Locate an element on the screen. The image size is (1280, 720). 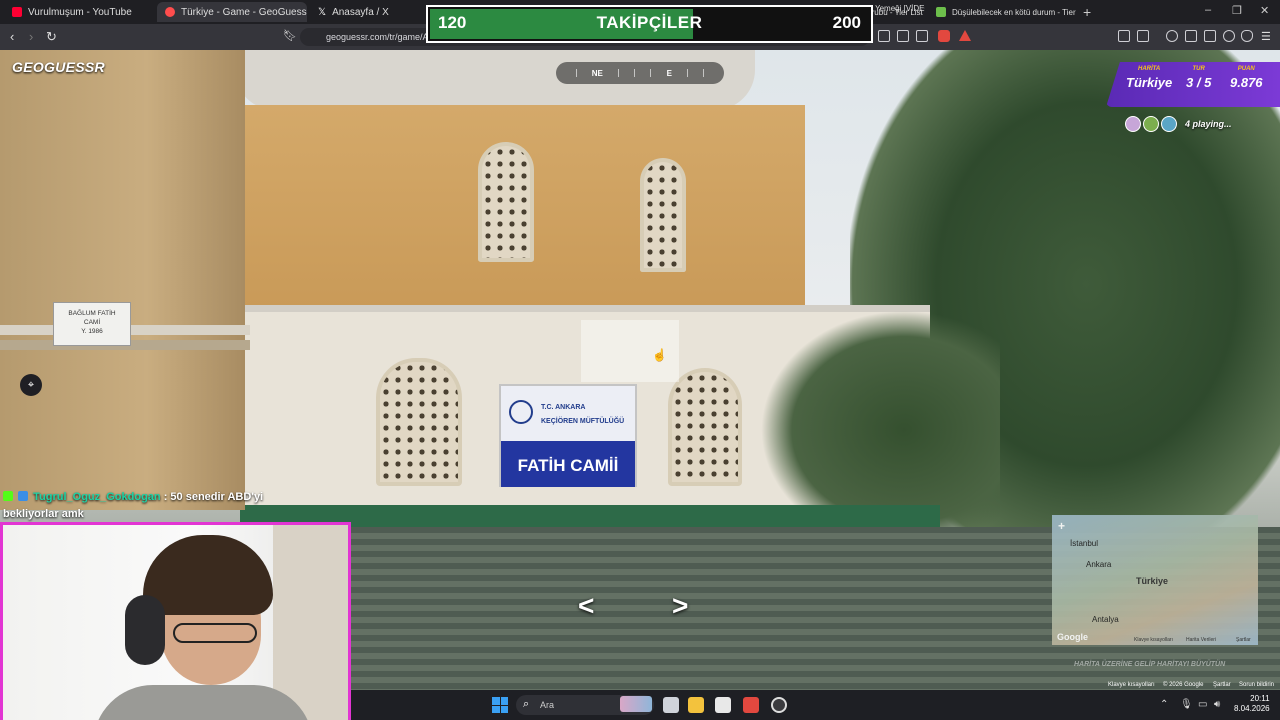
windows-start-icon is located at coordinates (500, 705).